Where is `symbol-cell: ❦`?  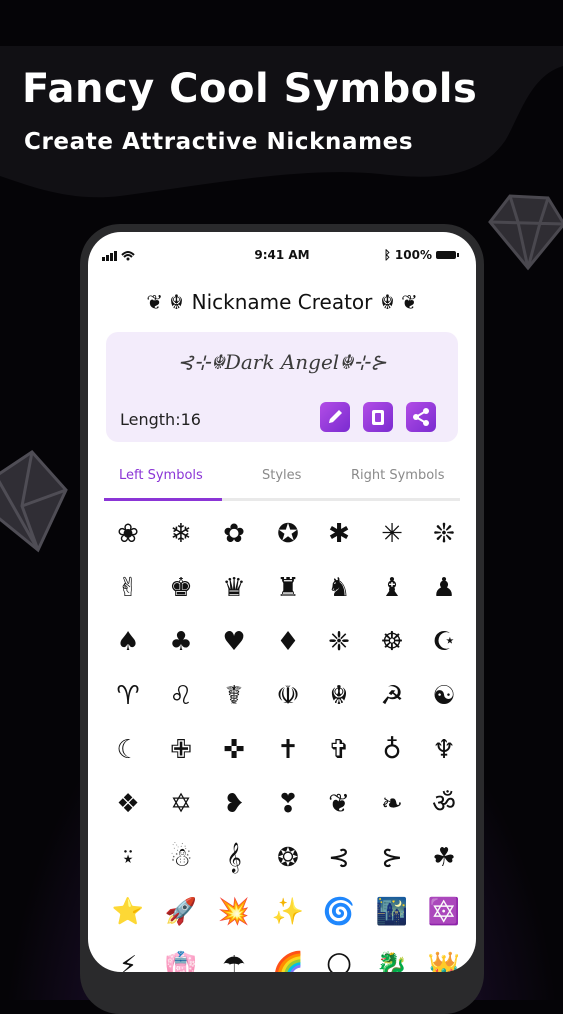 symbol-cell: ❦ is located at coordinates (339, 804).